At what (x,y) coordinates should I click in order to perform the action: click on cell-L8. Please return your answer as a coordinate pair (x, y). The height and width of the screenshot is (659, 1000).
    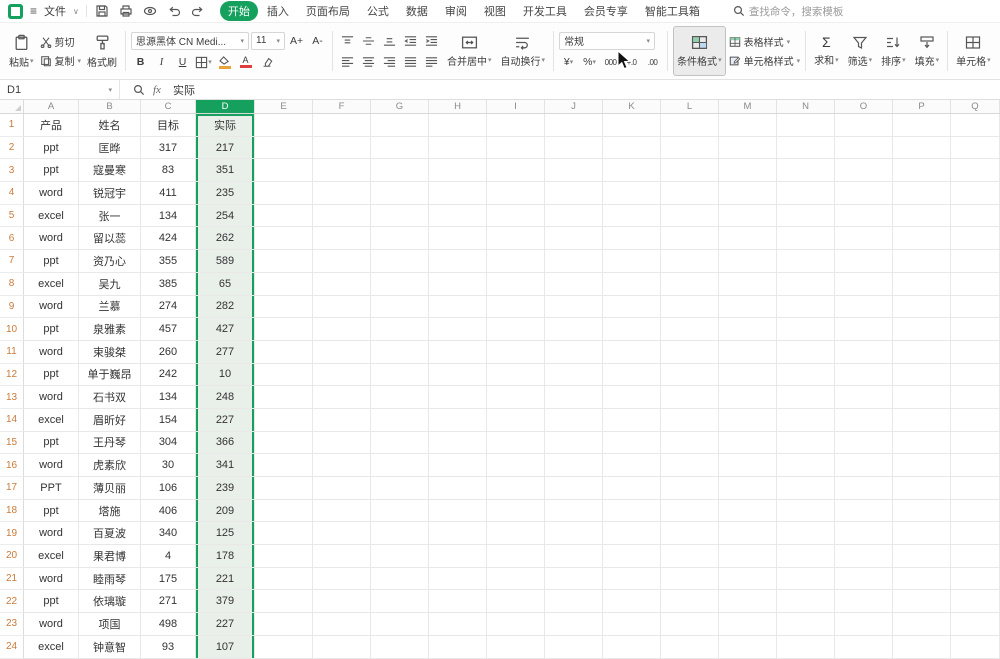
    Looking at the image, I should click on (690, 284).